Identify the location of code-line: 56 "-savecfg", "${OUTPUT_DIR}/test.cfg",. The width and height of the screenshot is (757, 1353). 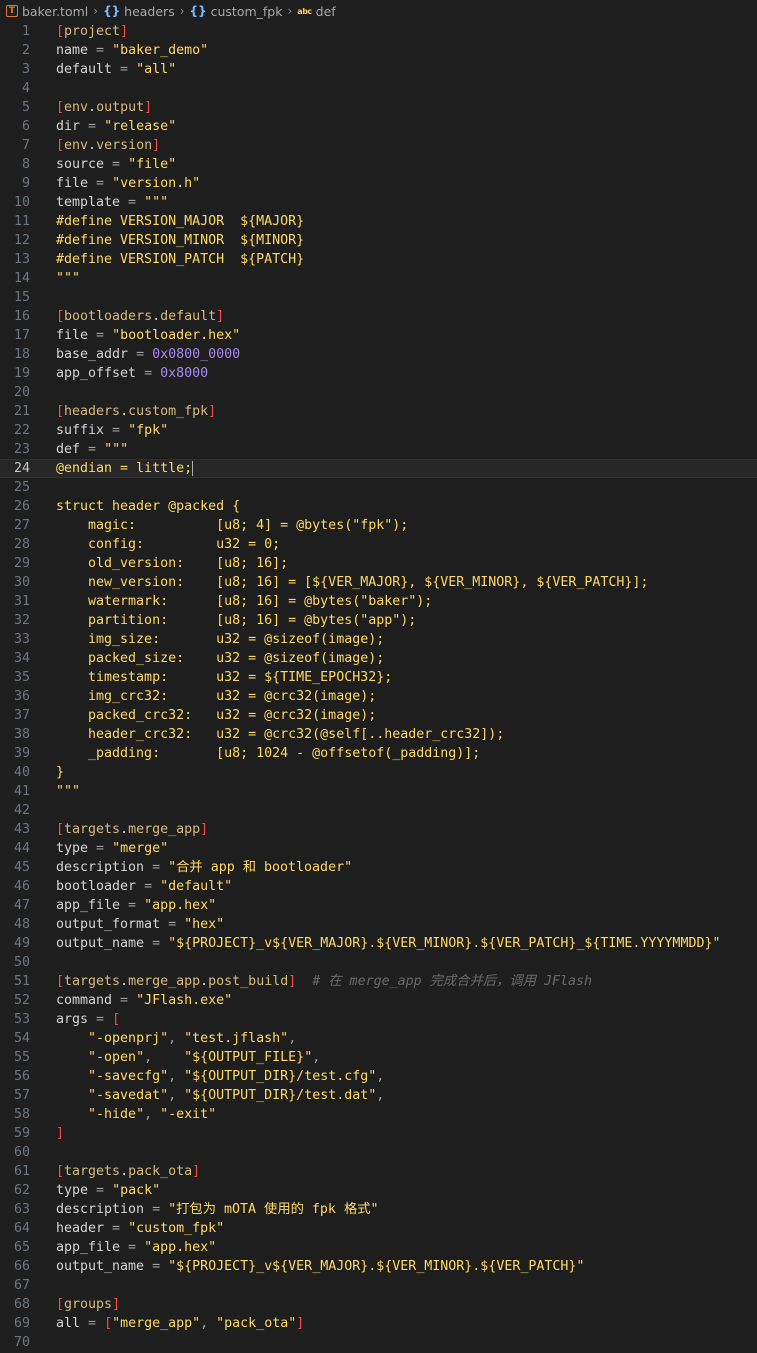
(378, 1076).